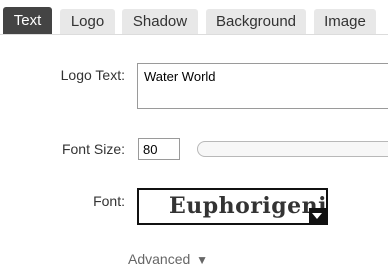  Describe the element at coordinates (27, 21) in the screenshot. I see `tab-text: Text` at that location.